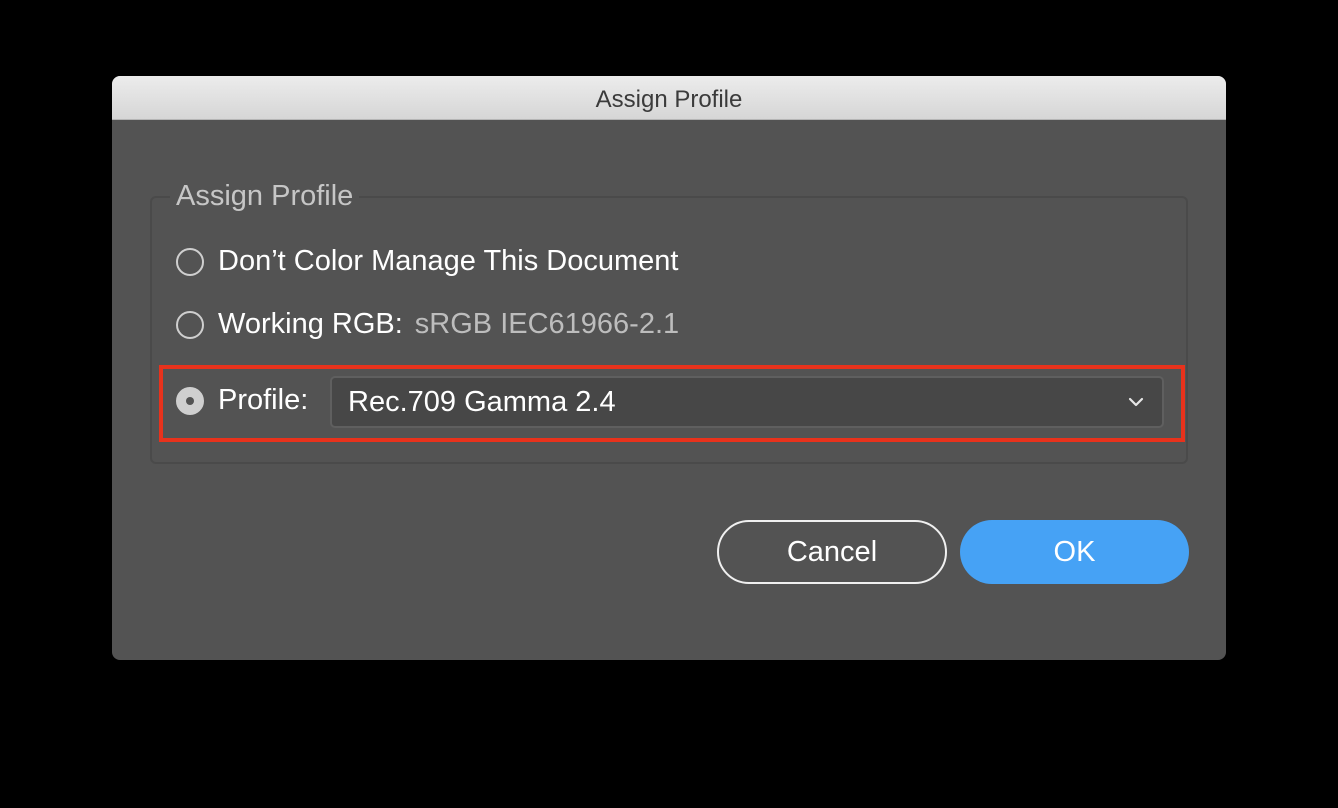 This screenshot has width=1338, height=808. I want to click on option-label-dont-color-manage: Don’t Color Manage This Document, so click(448, 261).